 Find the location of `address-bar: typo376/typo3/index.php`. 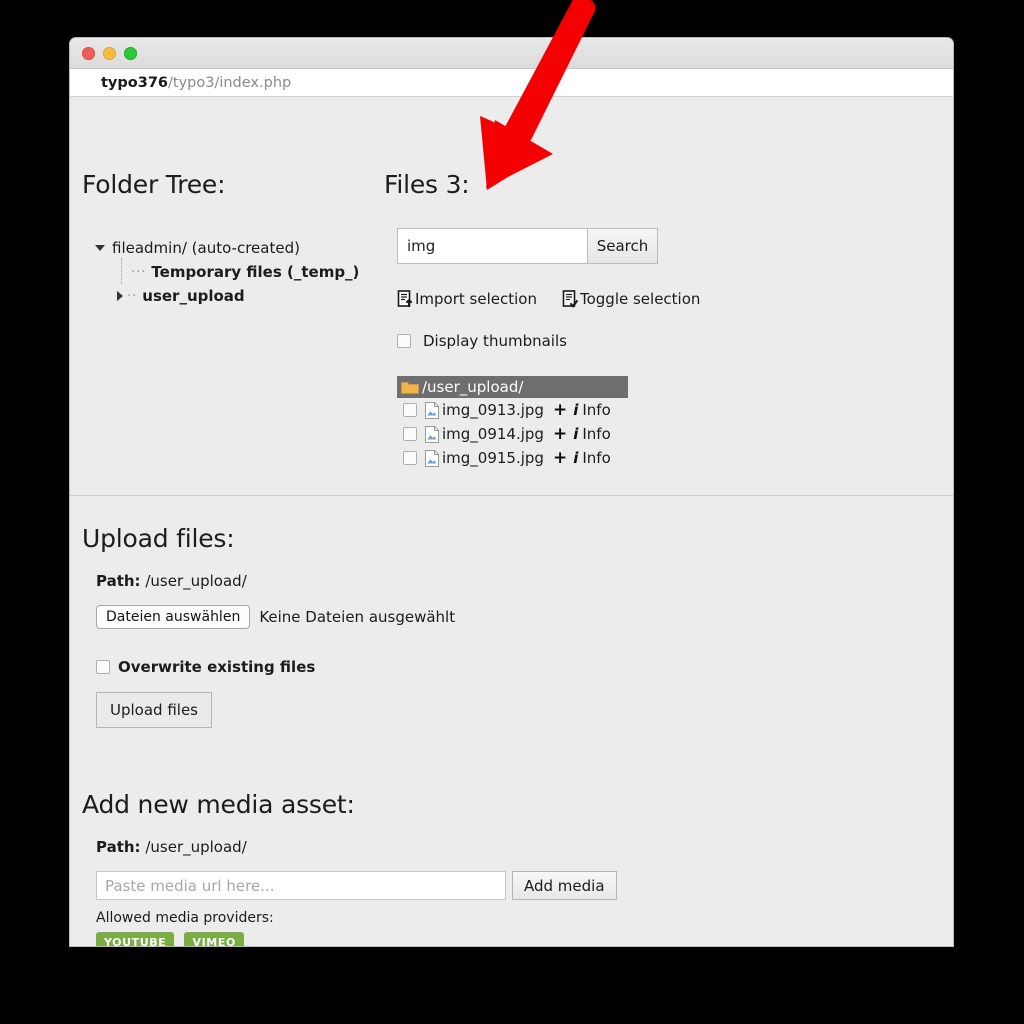

address-bar: typo376/typo3/index.php is located at coordinates (511, 83).